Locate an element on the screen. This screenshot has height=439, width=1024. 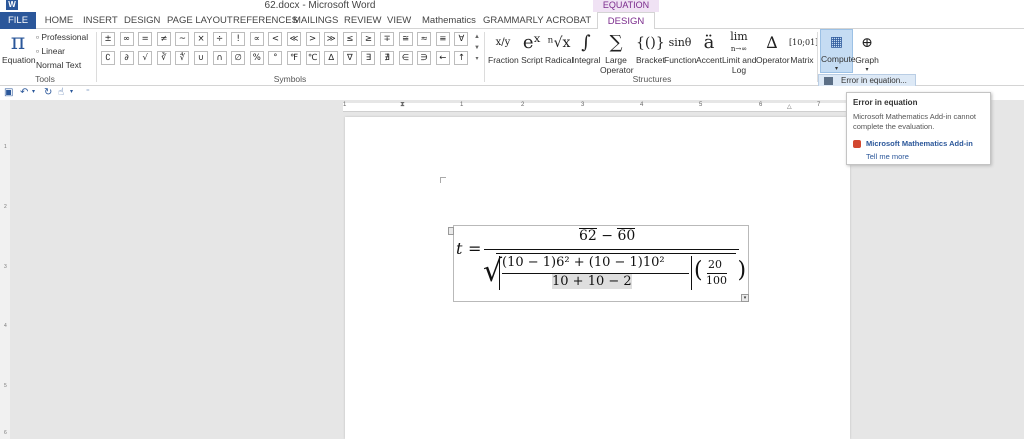
small-numerator: 20 is located at coordinates (715, 264).